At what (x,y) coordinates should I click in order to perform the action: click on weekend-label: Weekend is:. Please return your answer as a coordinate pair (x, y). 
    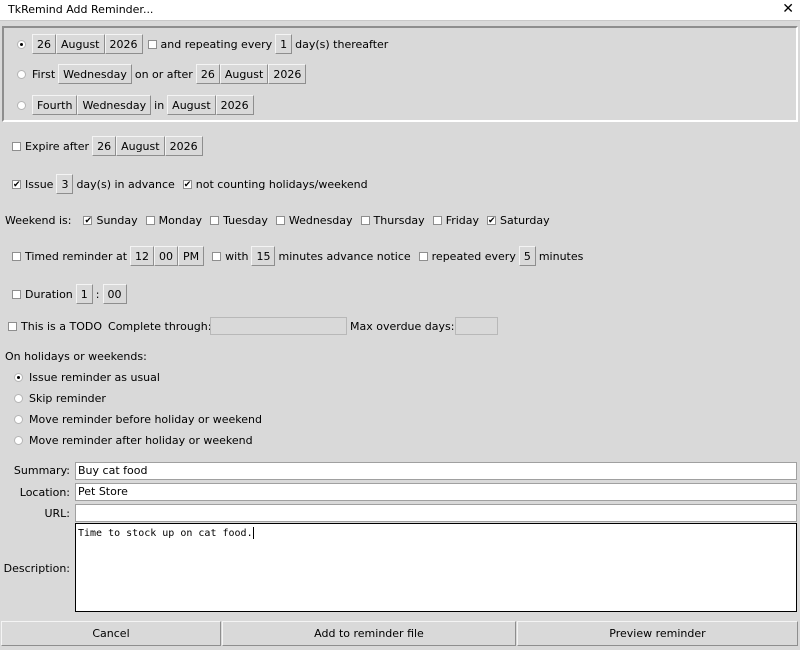
    Looking at the image, I should click on (38, 220).